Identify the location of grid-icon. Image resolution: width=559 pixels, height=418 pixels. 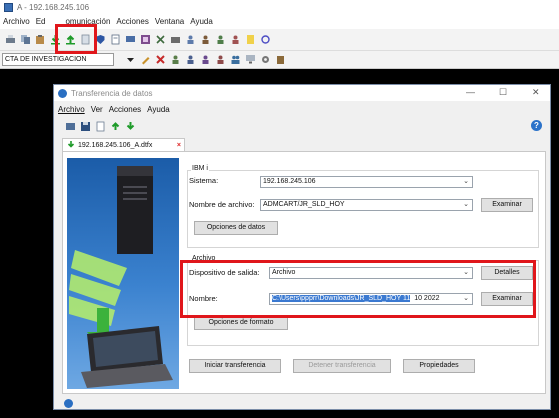
(145, 40).